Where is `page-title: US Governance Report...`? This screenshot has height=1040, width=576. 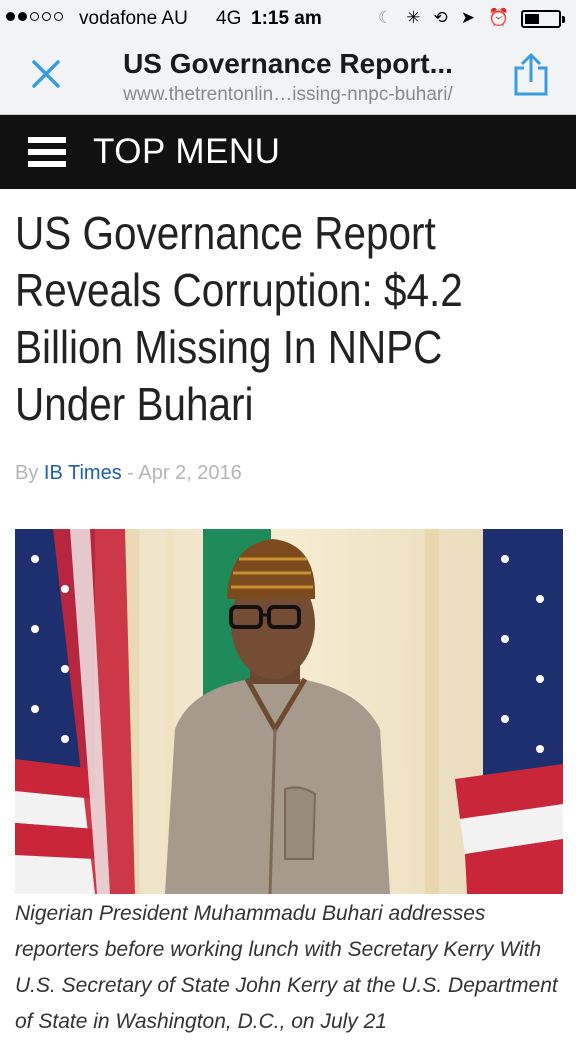 page-title: US Governance Report... is located at coordinates (288, 64).